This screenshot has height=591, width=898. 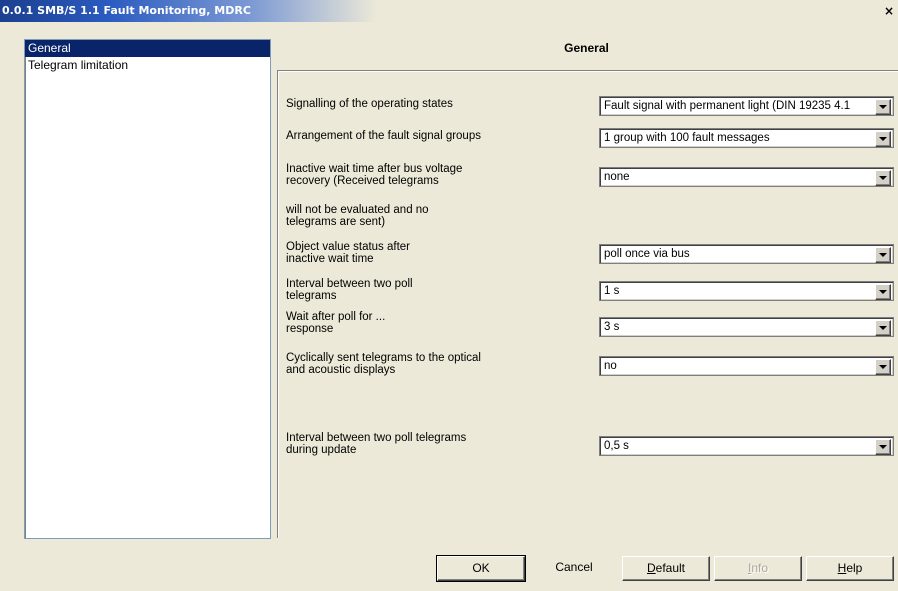 What do you see at coordinates (349, 290) in the screenshot?
I see `param-label: Interval between two poll telegrams` at bounding box center [349, 290].